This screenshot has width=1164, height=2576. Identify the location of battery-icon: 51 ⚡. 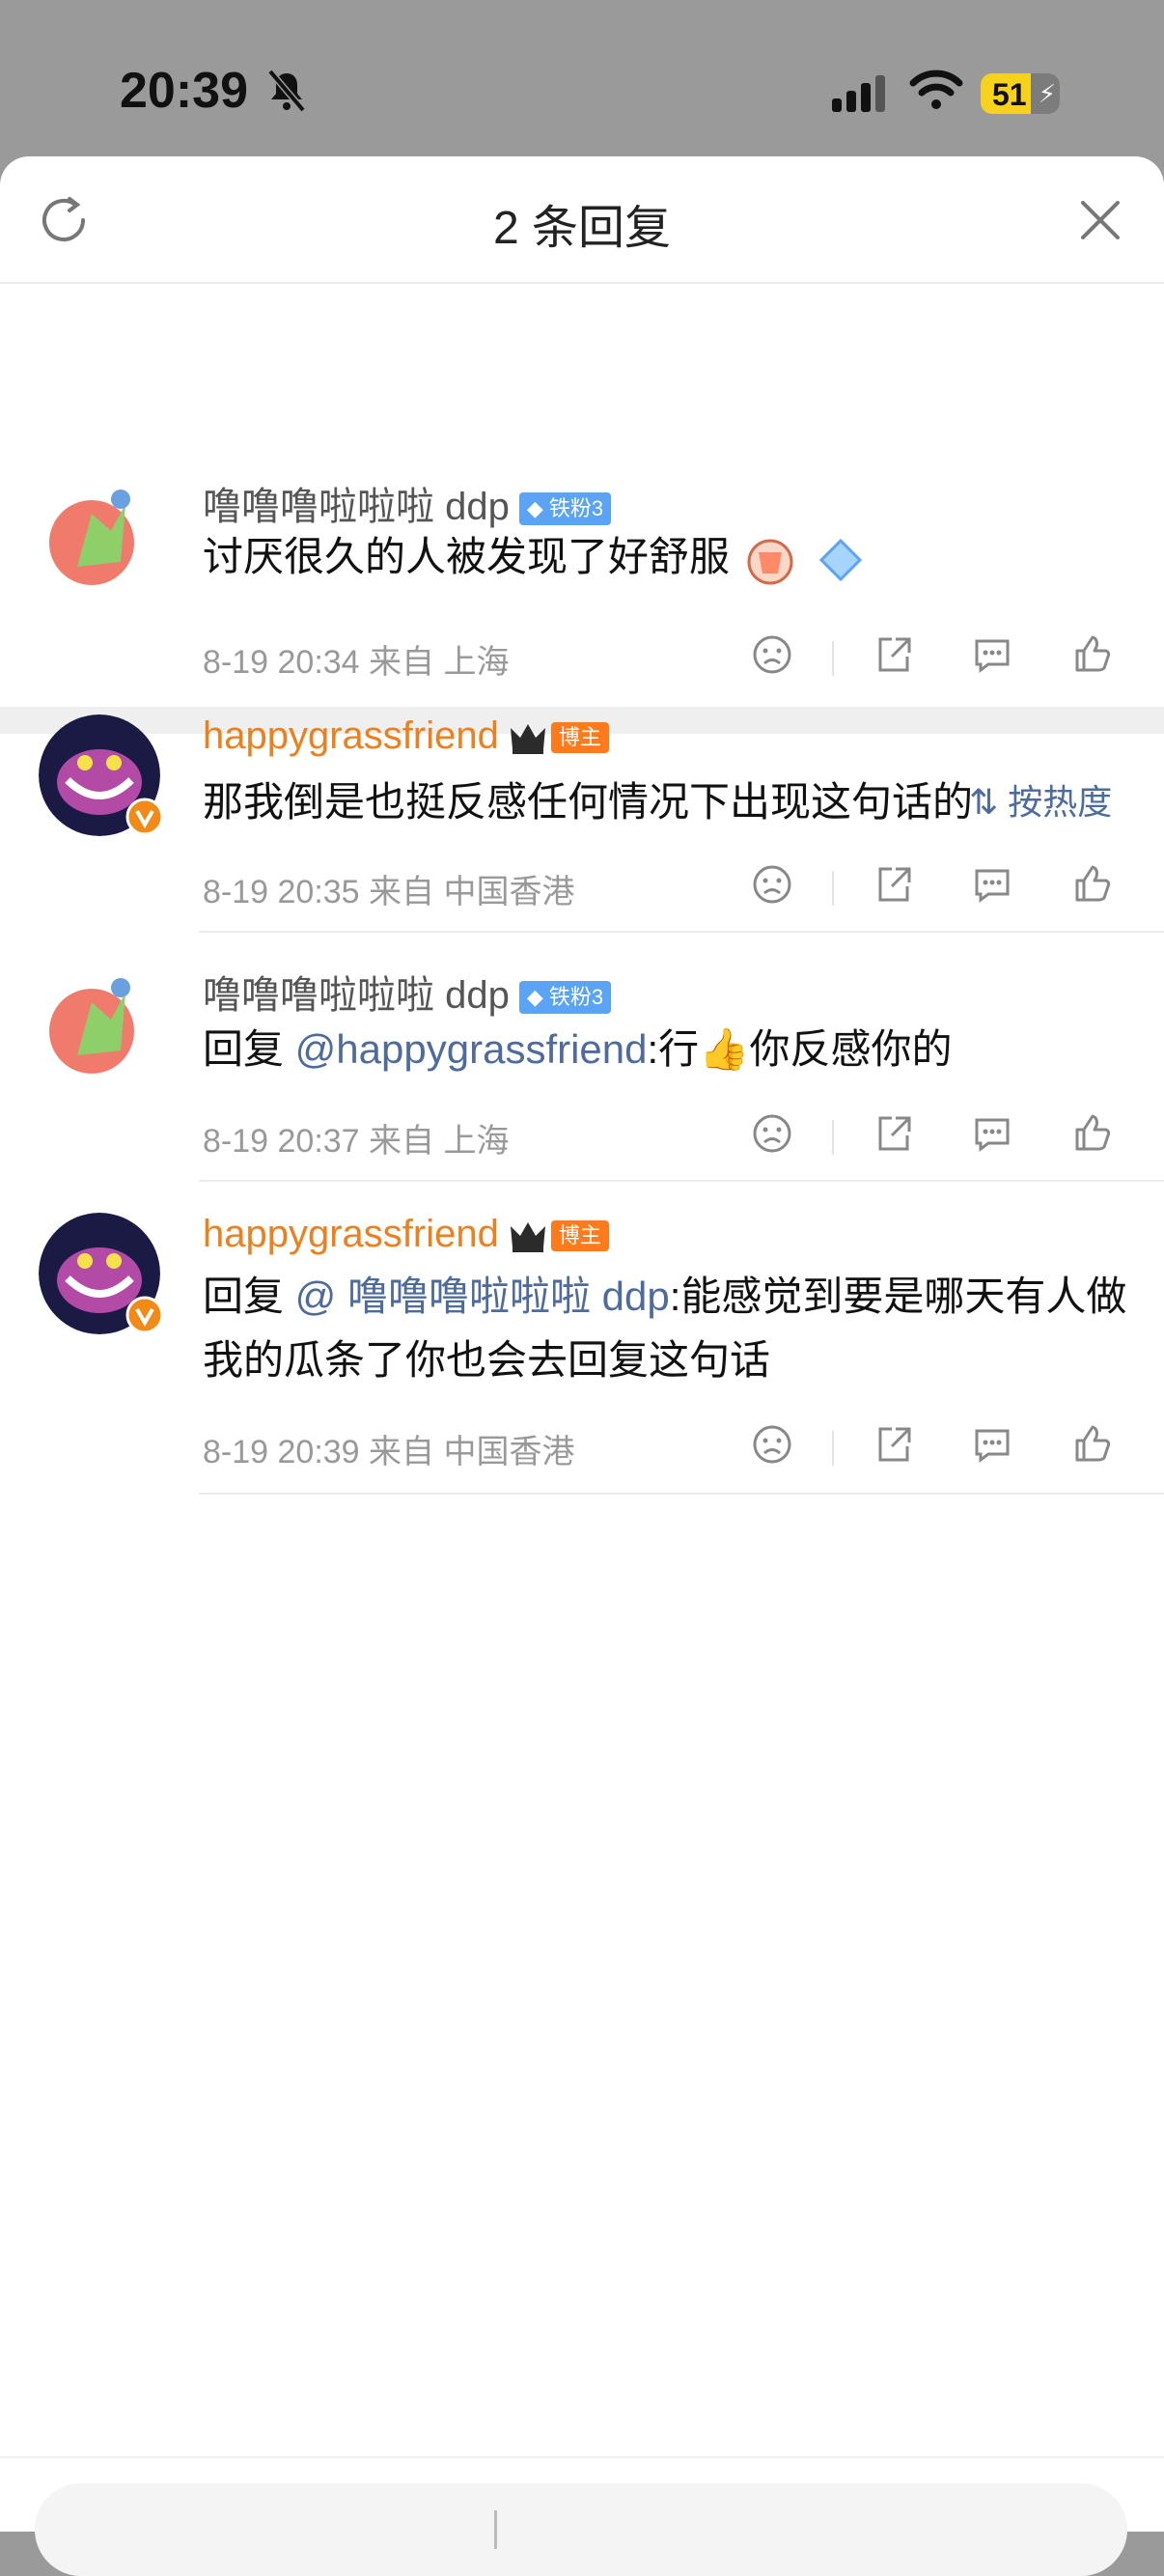
(1021, 94).